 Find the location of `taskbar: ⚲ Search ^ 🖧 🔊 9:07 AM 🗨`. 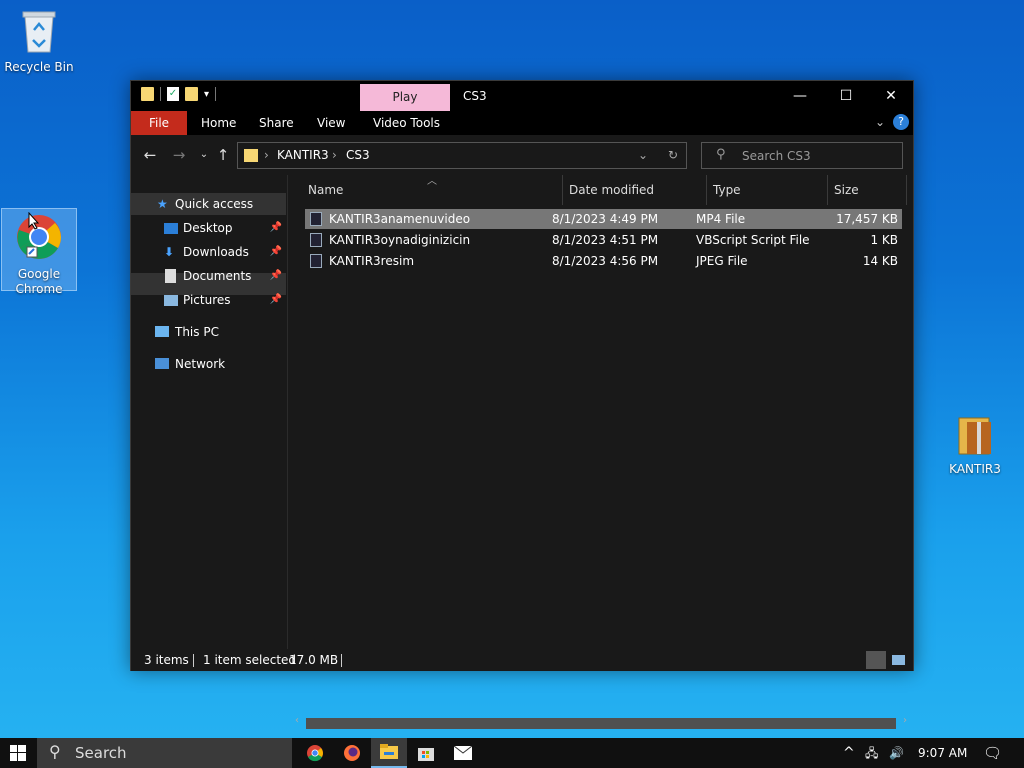

taskbar: ⚲ Search ^ 🖧 🔊 9:07 AM 🗨 is located at coordinates (512, 753).